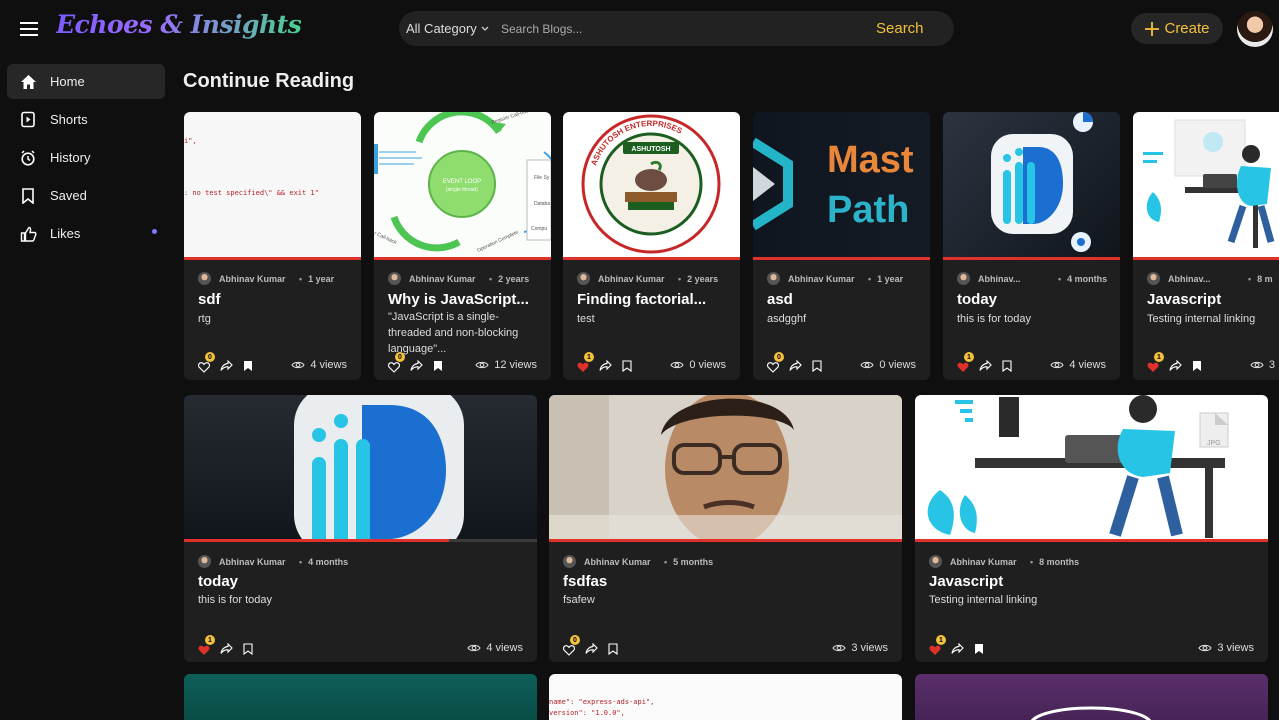  I want to click on search-input, so click(683, 28).